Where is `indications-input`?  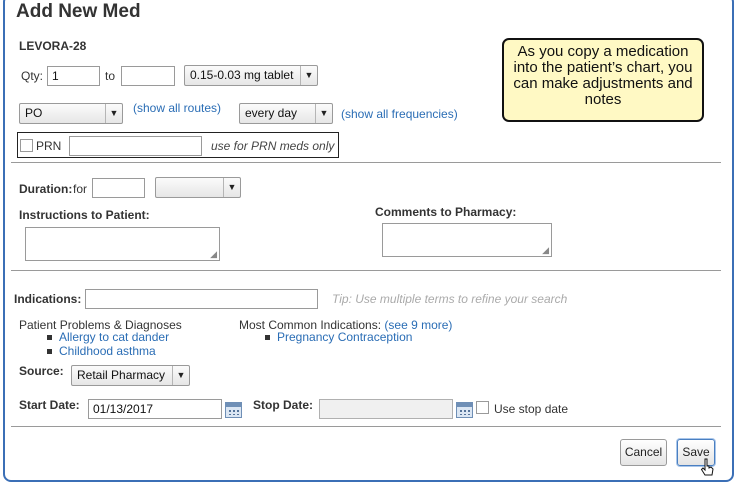 indications-input is located at coordinates (201, 299).